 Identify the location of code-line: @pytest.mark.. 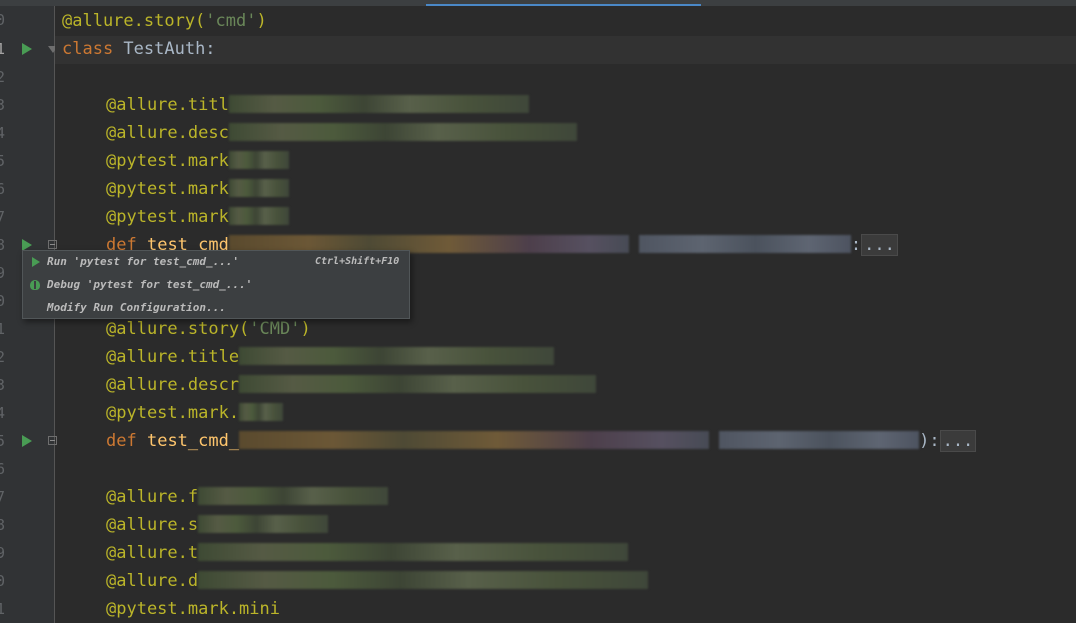
(195, 413).